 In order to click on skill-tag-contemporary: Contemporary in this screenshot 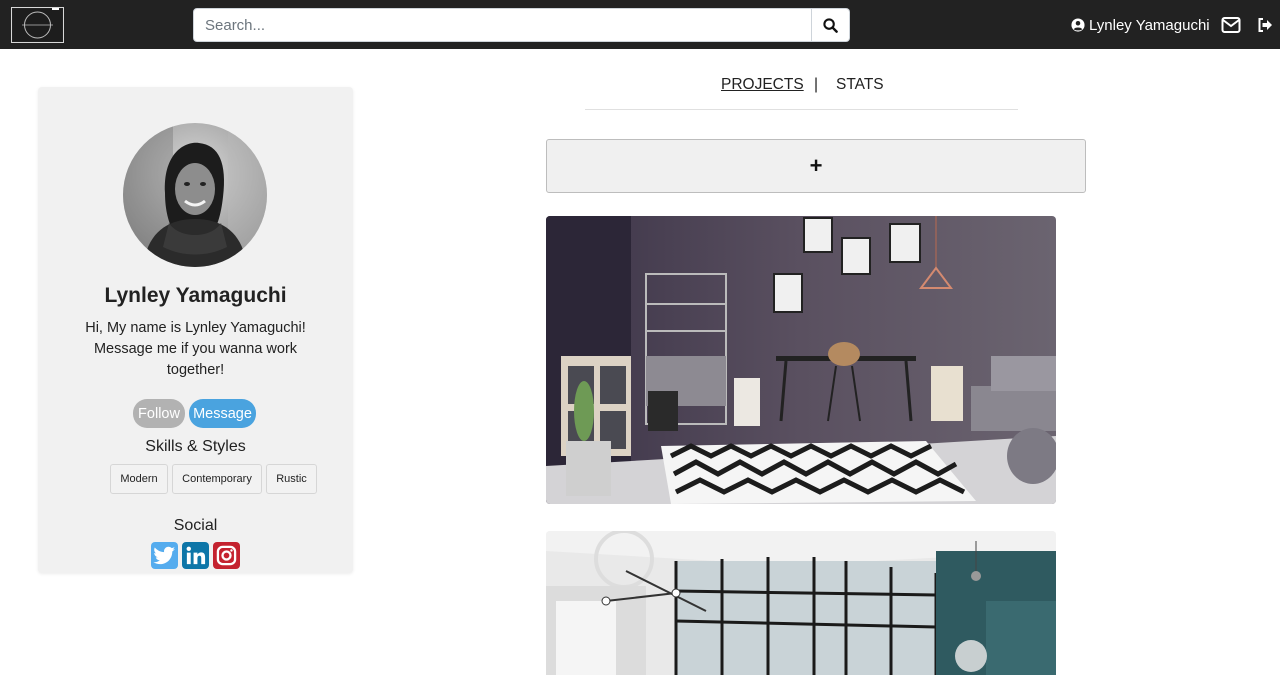, I will do `click(217, 479)`.